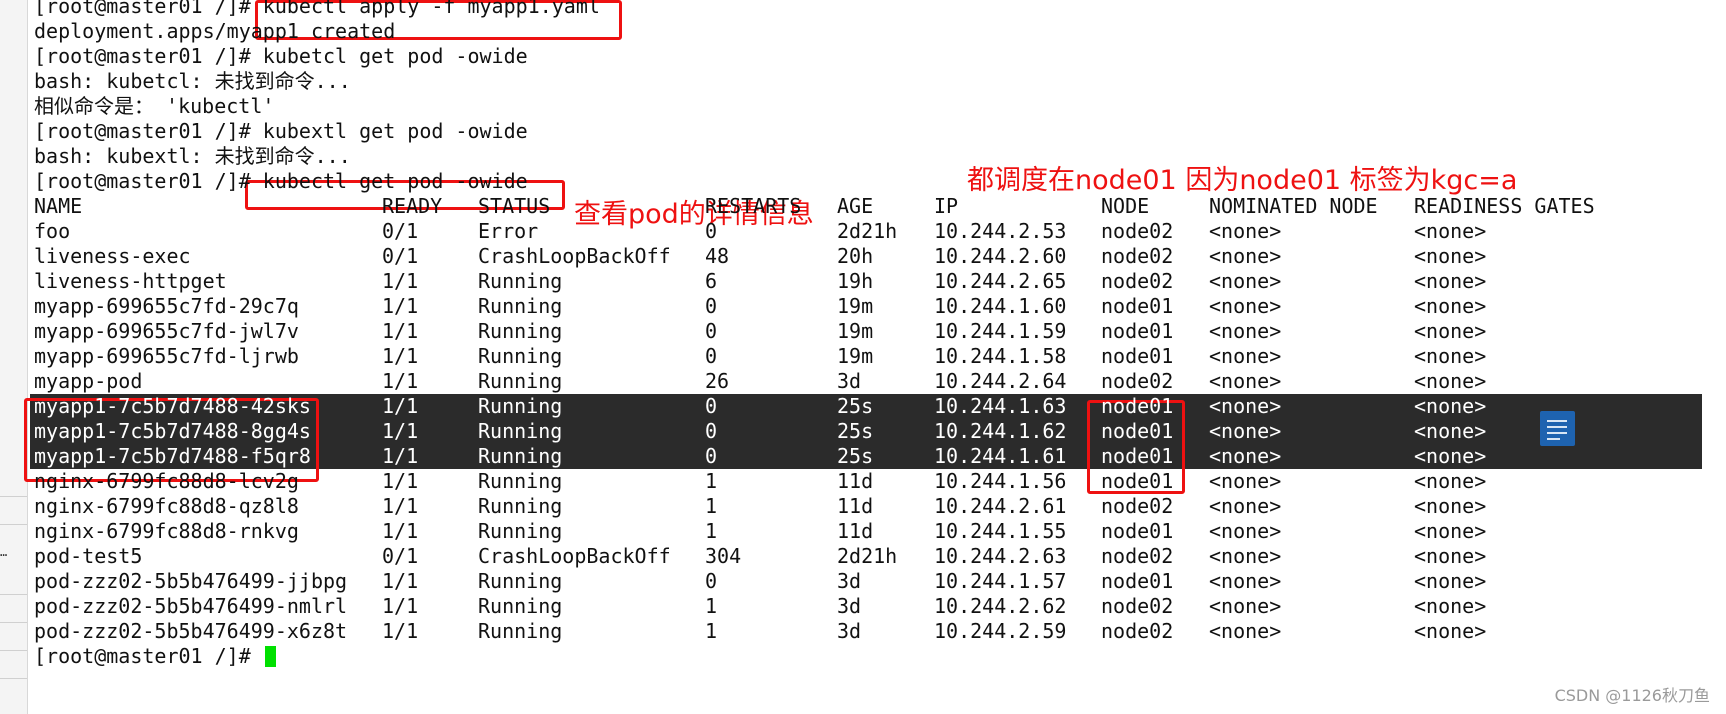 Image resolution: width=1726 pixels, height=714 pixels. I want to click on annotation-scheduling-note: 都调度在node01 因为node01 标签为kgc=a, so click(1242, 180).